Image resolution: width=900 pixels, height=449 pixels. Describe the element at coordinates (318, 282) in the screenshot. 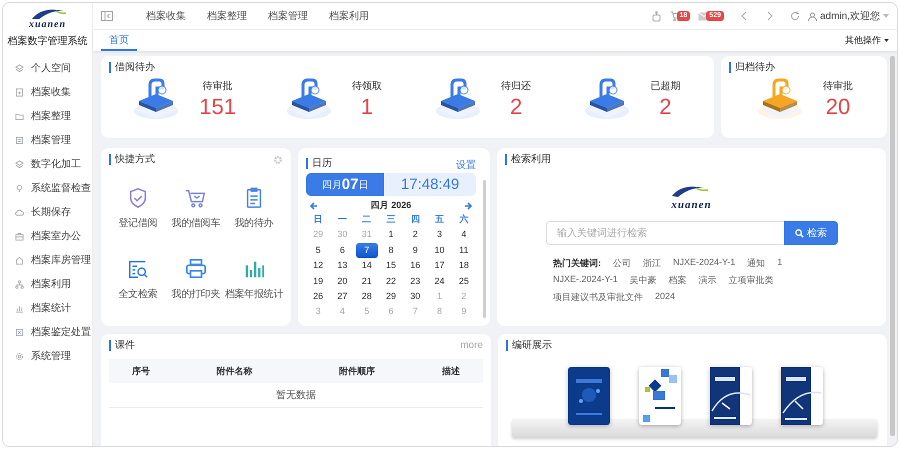

I see `calendar-day: 19` at that location.